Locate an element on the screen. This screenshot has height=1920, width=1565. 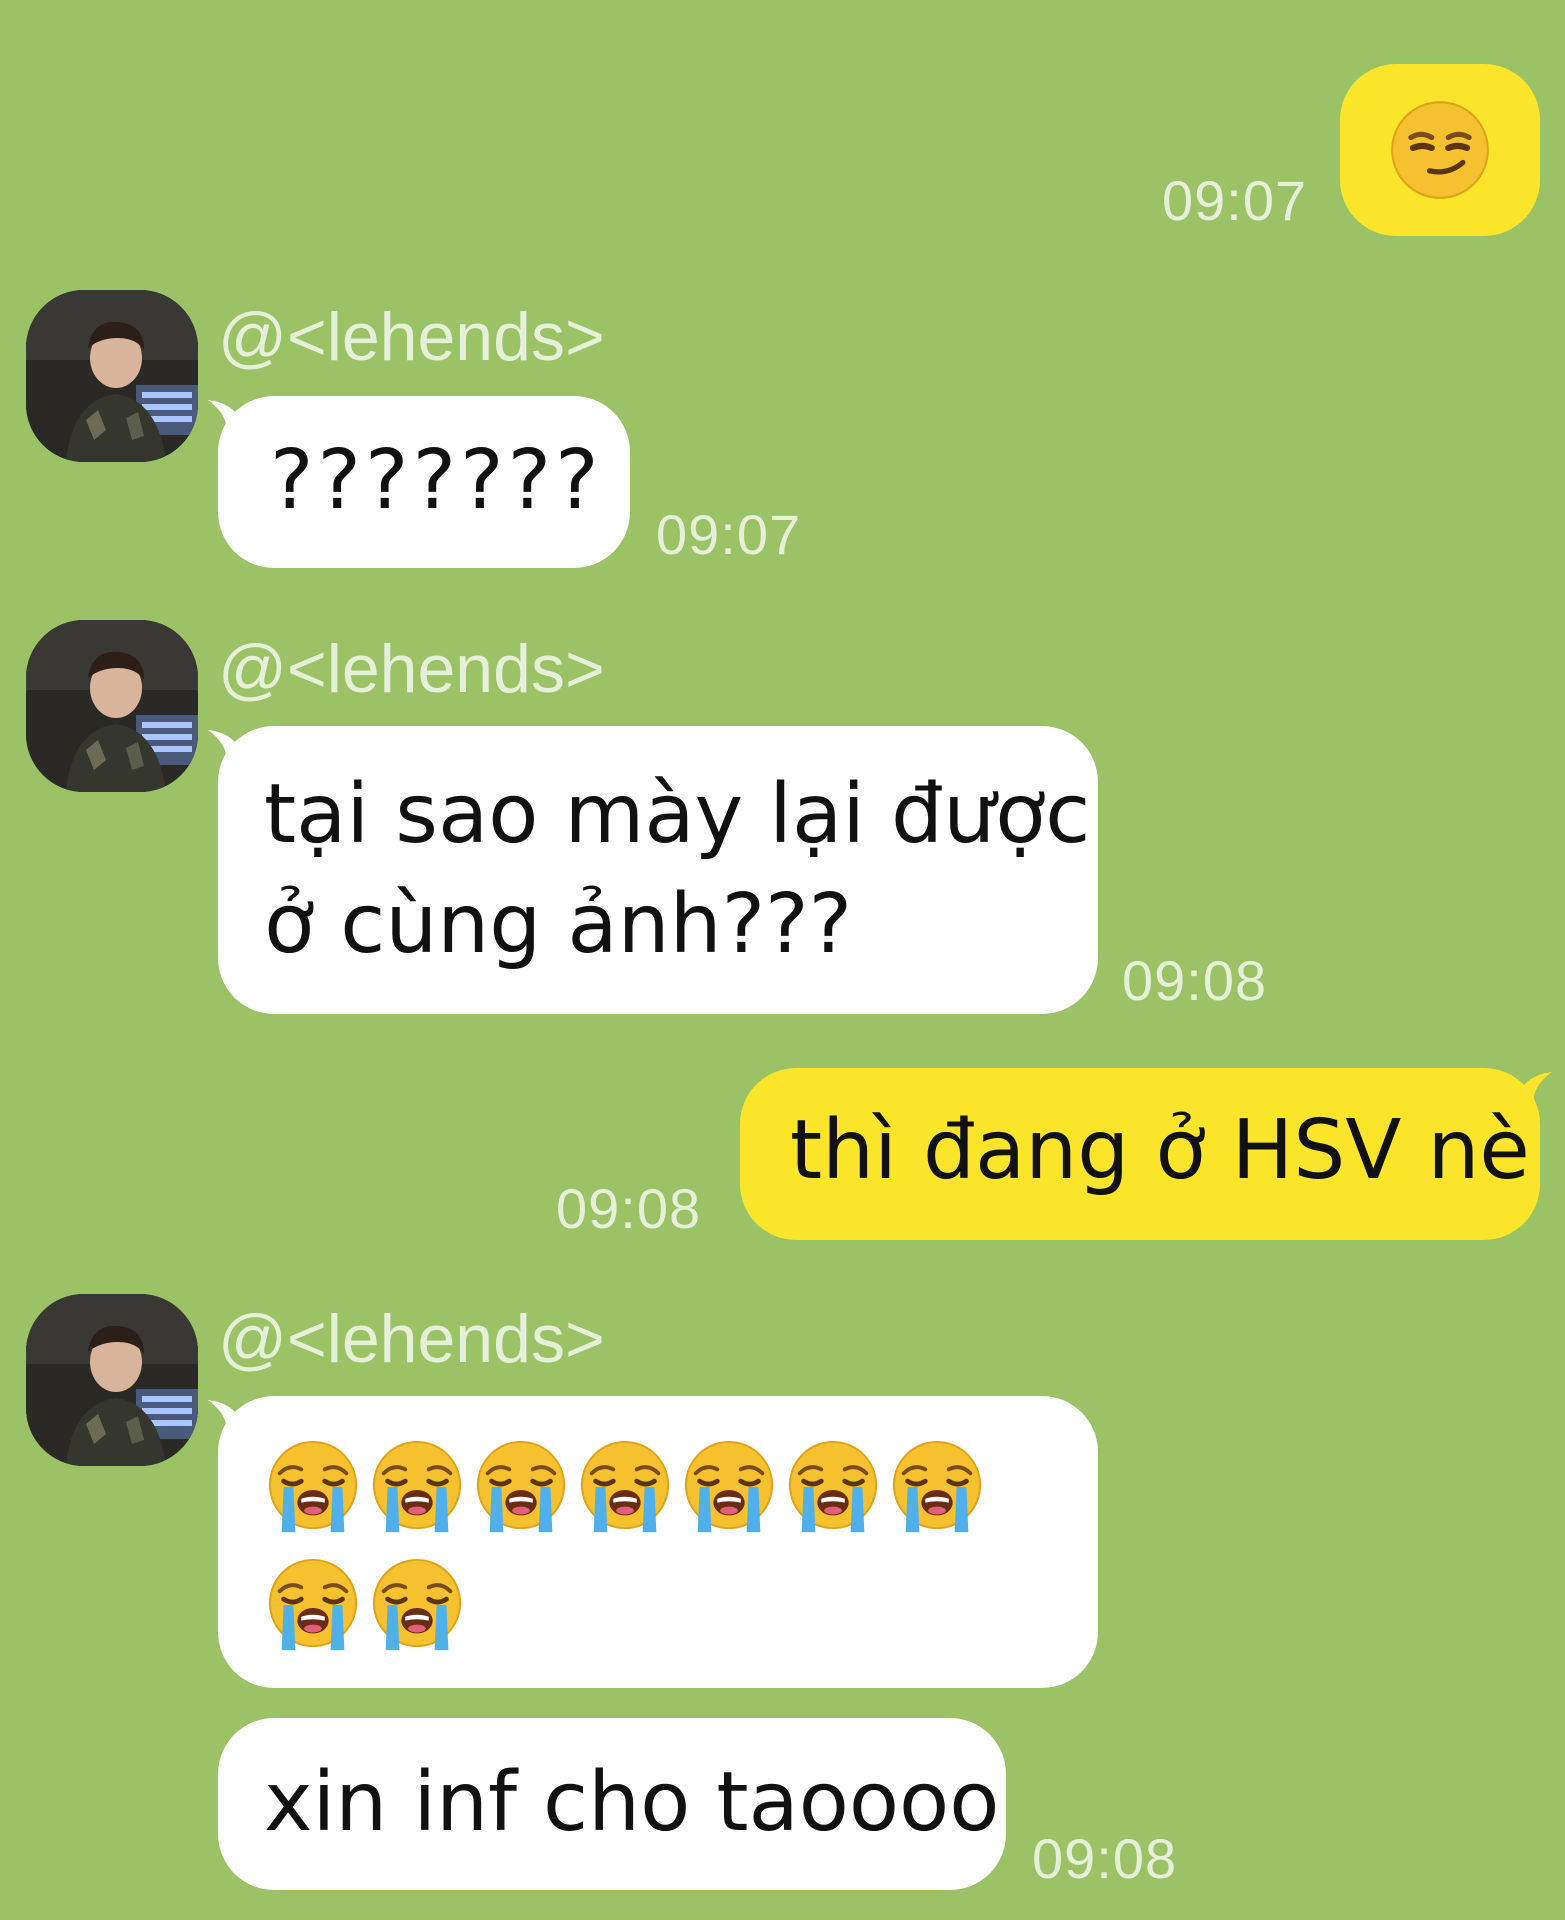
message-text-line: tại sao mày lại được is located at coordinates (677, 814).